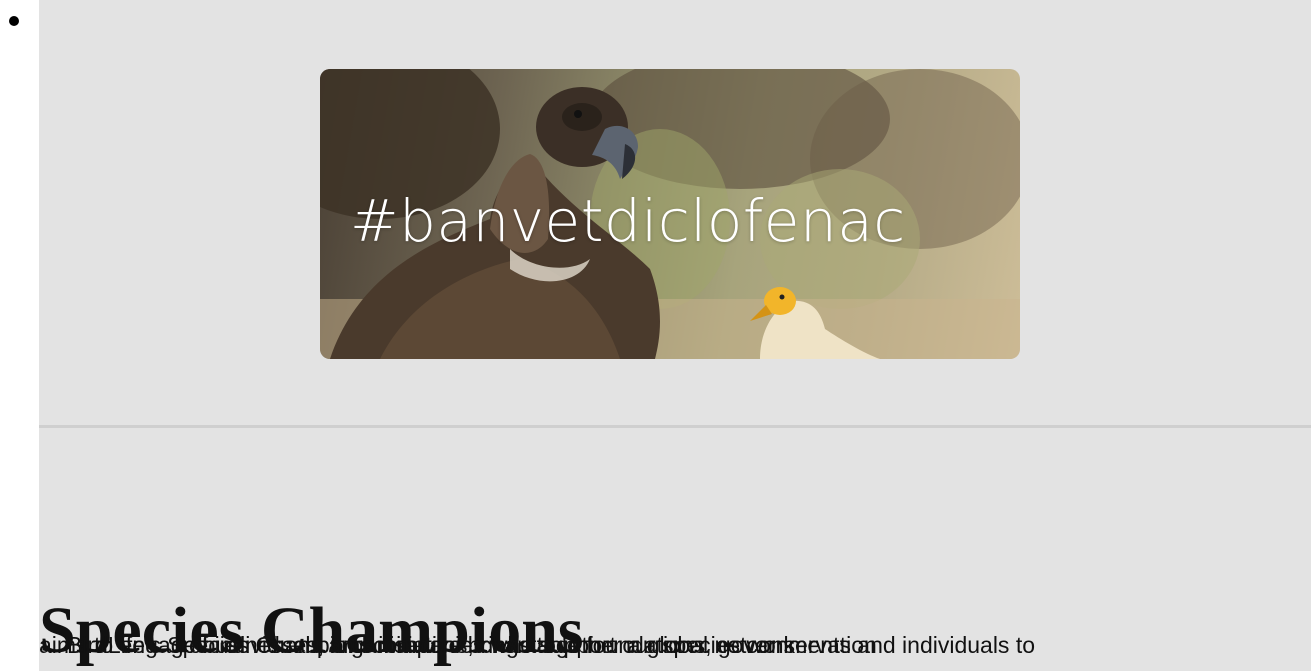  What do you see at coordinates (628, 221) in the screenshot?
I see `banner-hashtag: #banvetdiclofenac` at bounding box center [628, 221].